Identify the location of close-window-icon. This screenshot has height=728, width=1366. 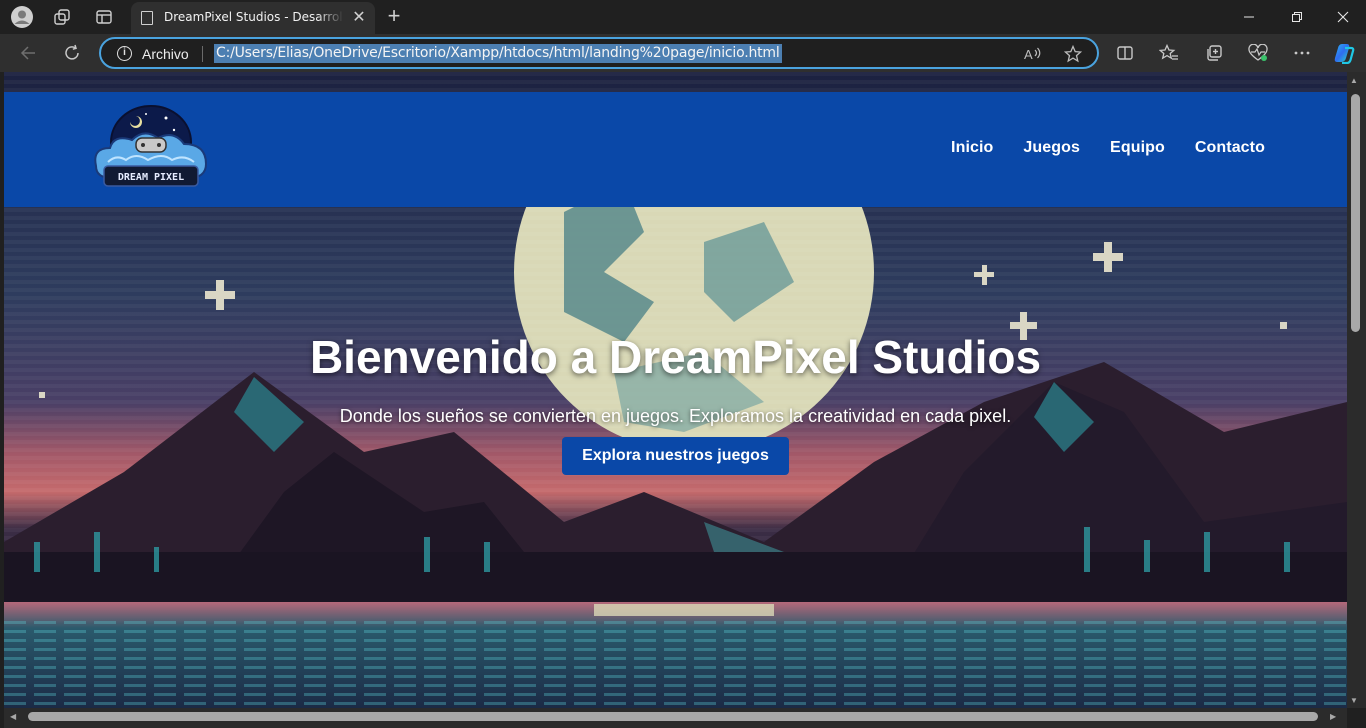
(1343, 17).